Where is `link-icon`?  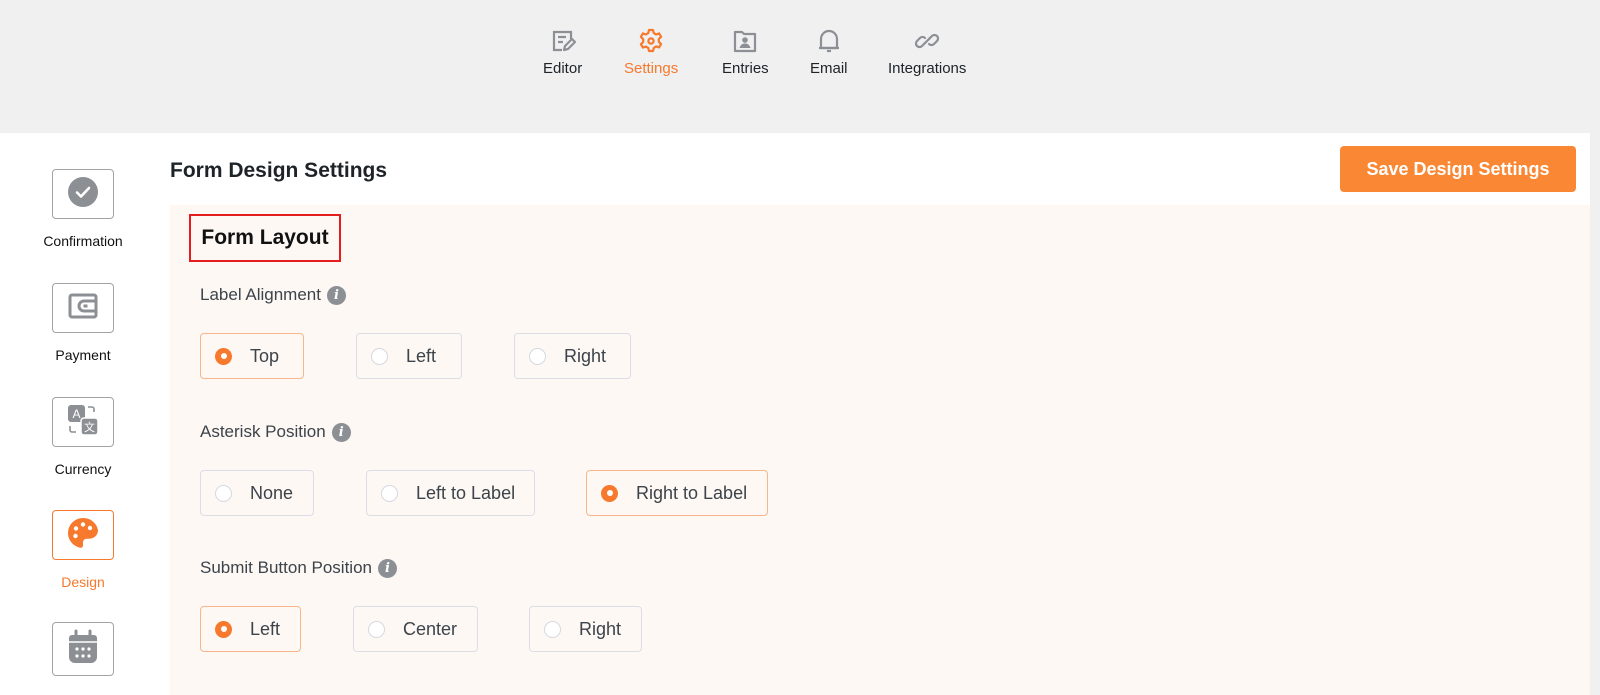 link-icon is located at coordinates (927, 41).